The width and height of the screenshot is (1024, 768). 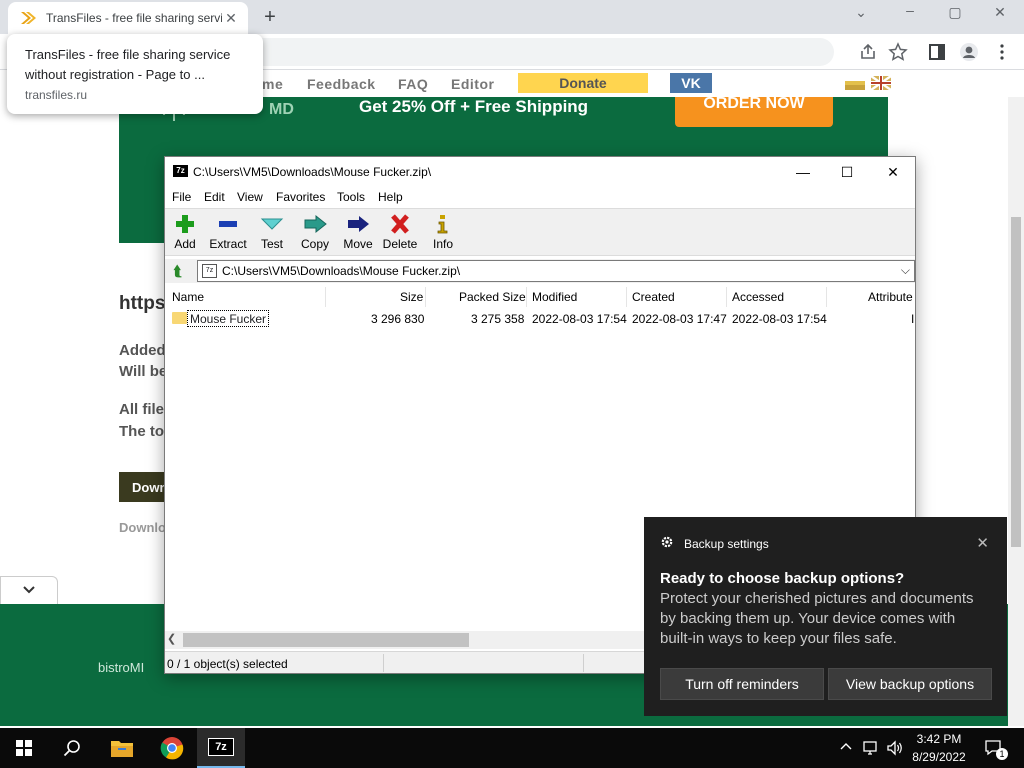 What do you see at coordinates (1002, 754) in the screenshot?
I see `notification-count-badge: 1` at bounding box center [1002, 754].